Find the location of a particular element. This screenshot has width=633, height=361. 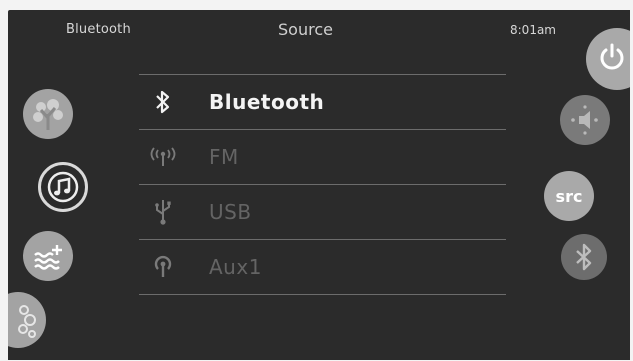

nav-music-button is located at coordinates (63, 187).